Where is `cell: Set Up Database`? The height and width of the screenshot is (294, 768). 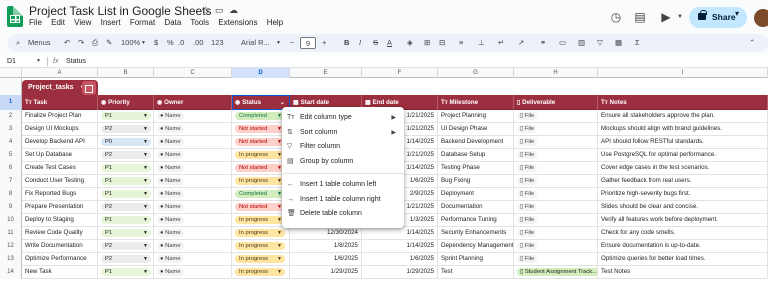
cell: Set Up Database is located at coordinates (60, 155).